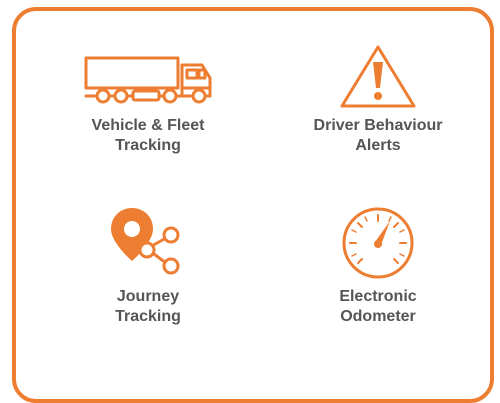 The image size is (500, 403). What do you see at coordinates (145, 241) in the screenshot?
I see `route-pin-icon` at bounding box center [145, 241].